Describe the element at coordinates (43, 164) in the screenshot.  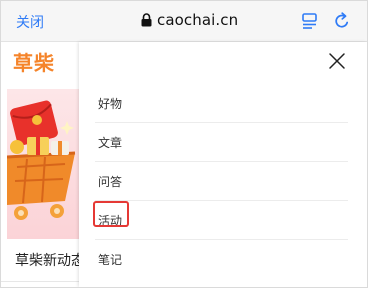
I see `promo-image` at that location.